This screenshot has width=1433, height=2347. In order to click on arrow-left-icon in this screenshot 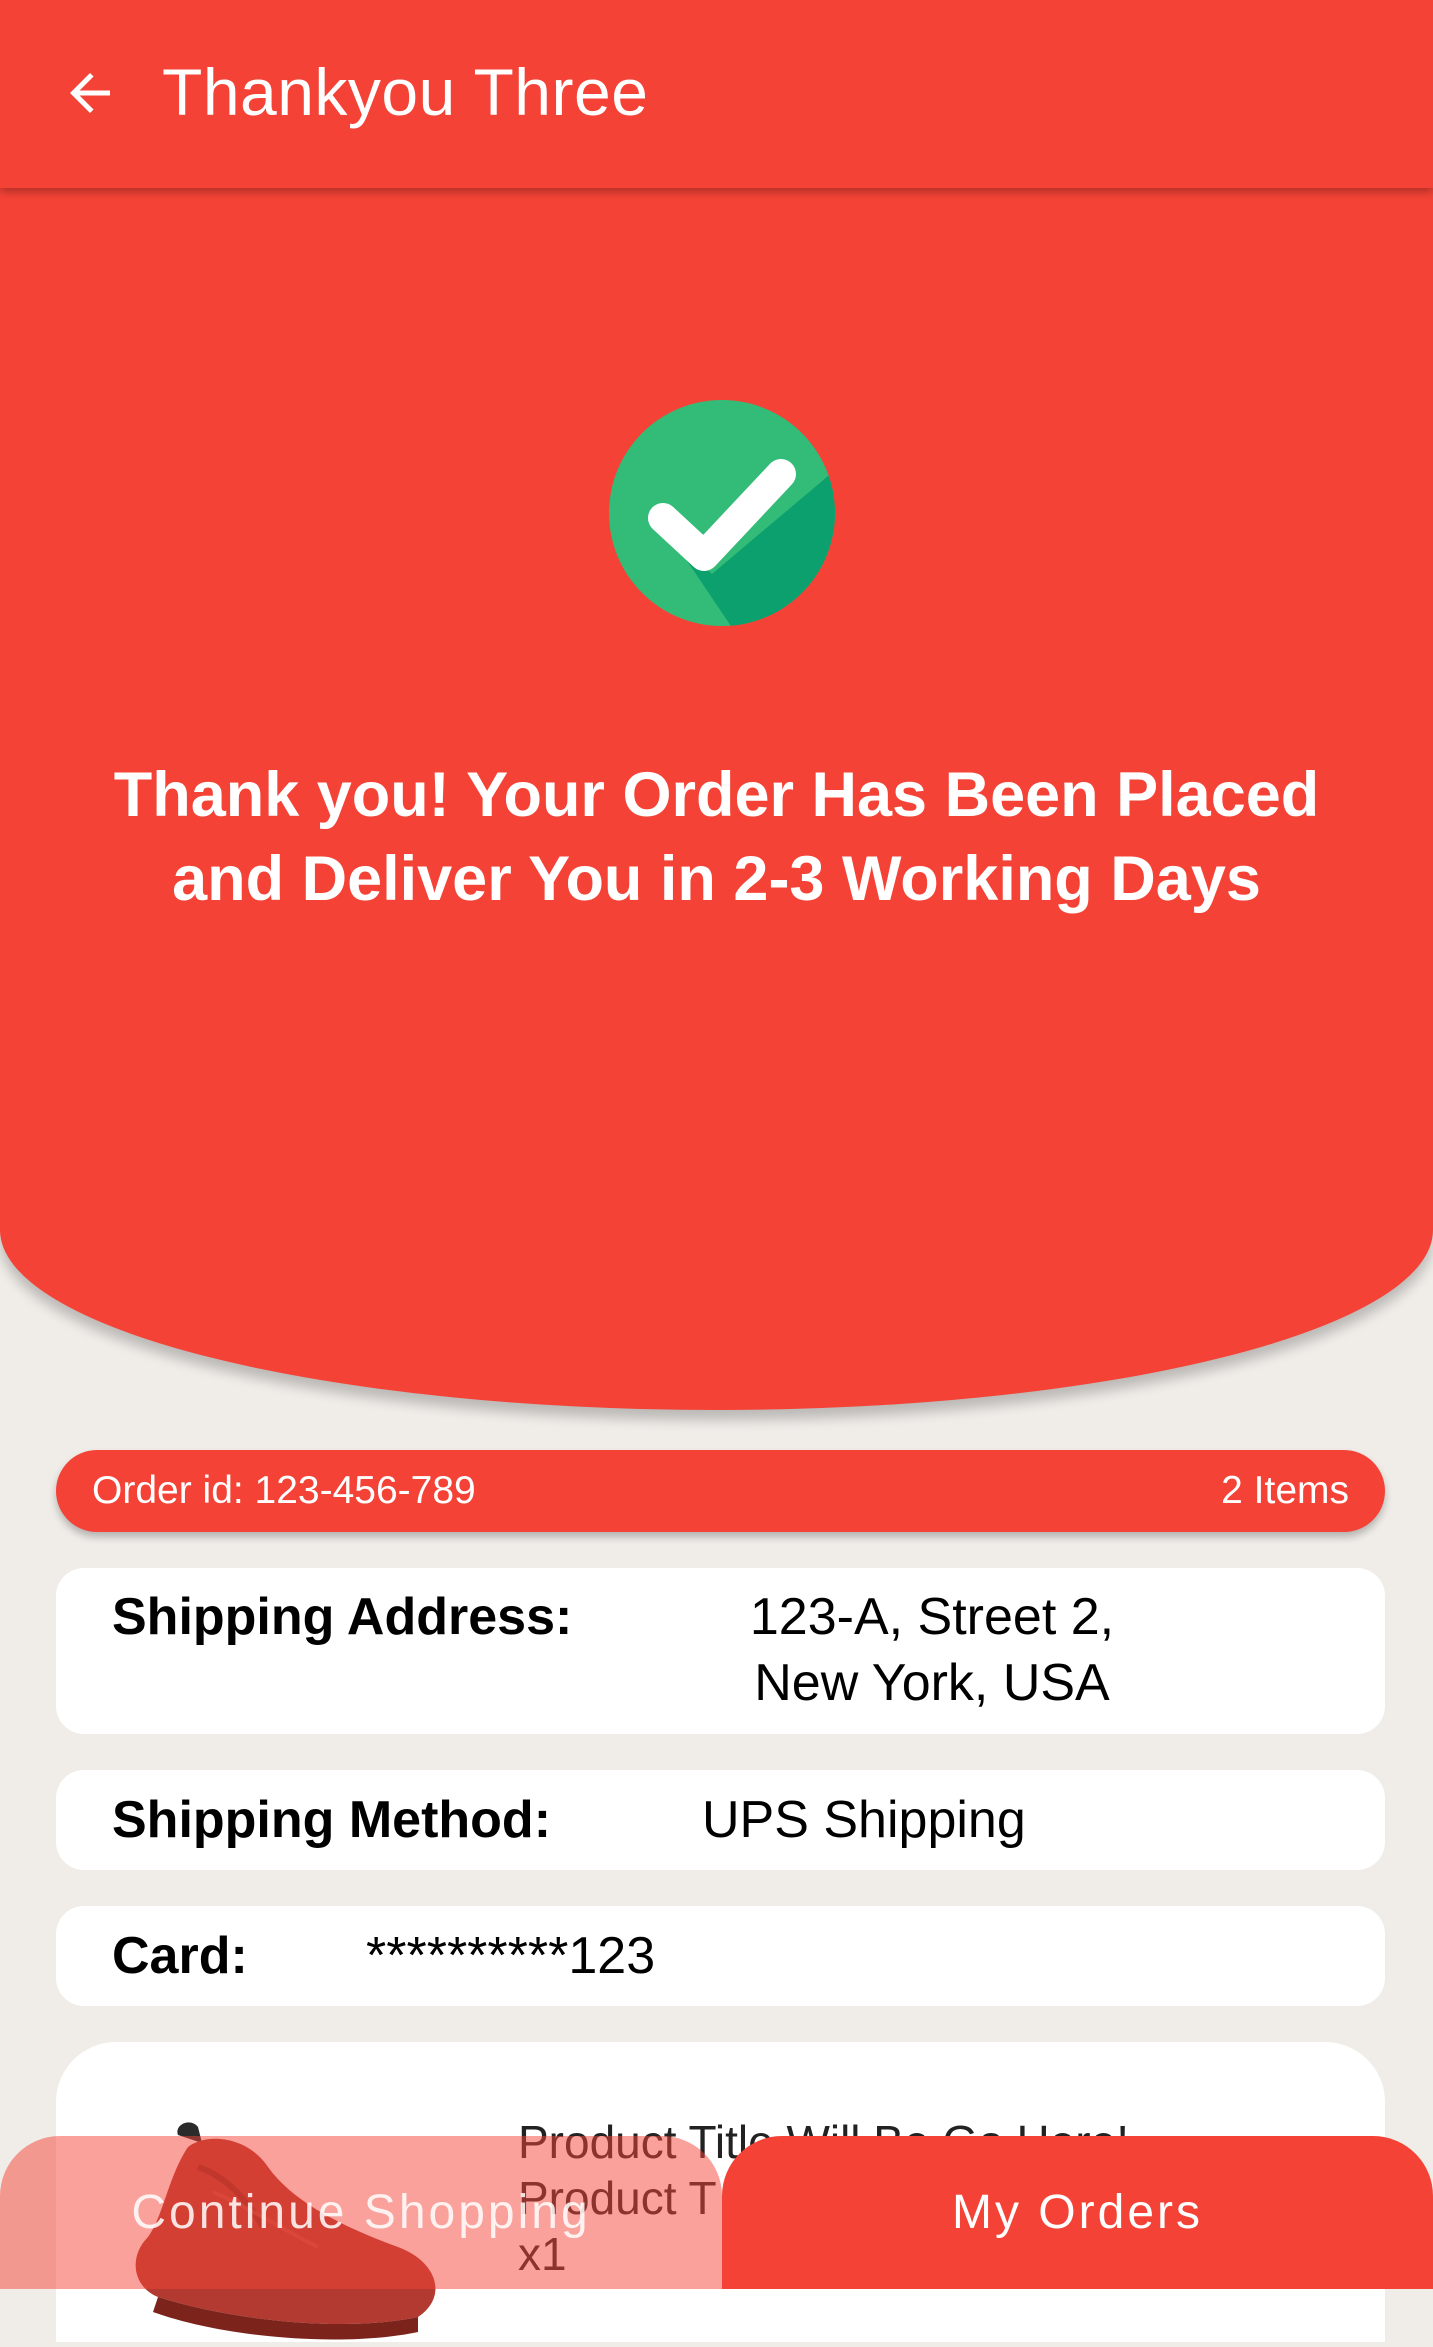, I will do `click(90, 93)`.